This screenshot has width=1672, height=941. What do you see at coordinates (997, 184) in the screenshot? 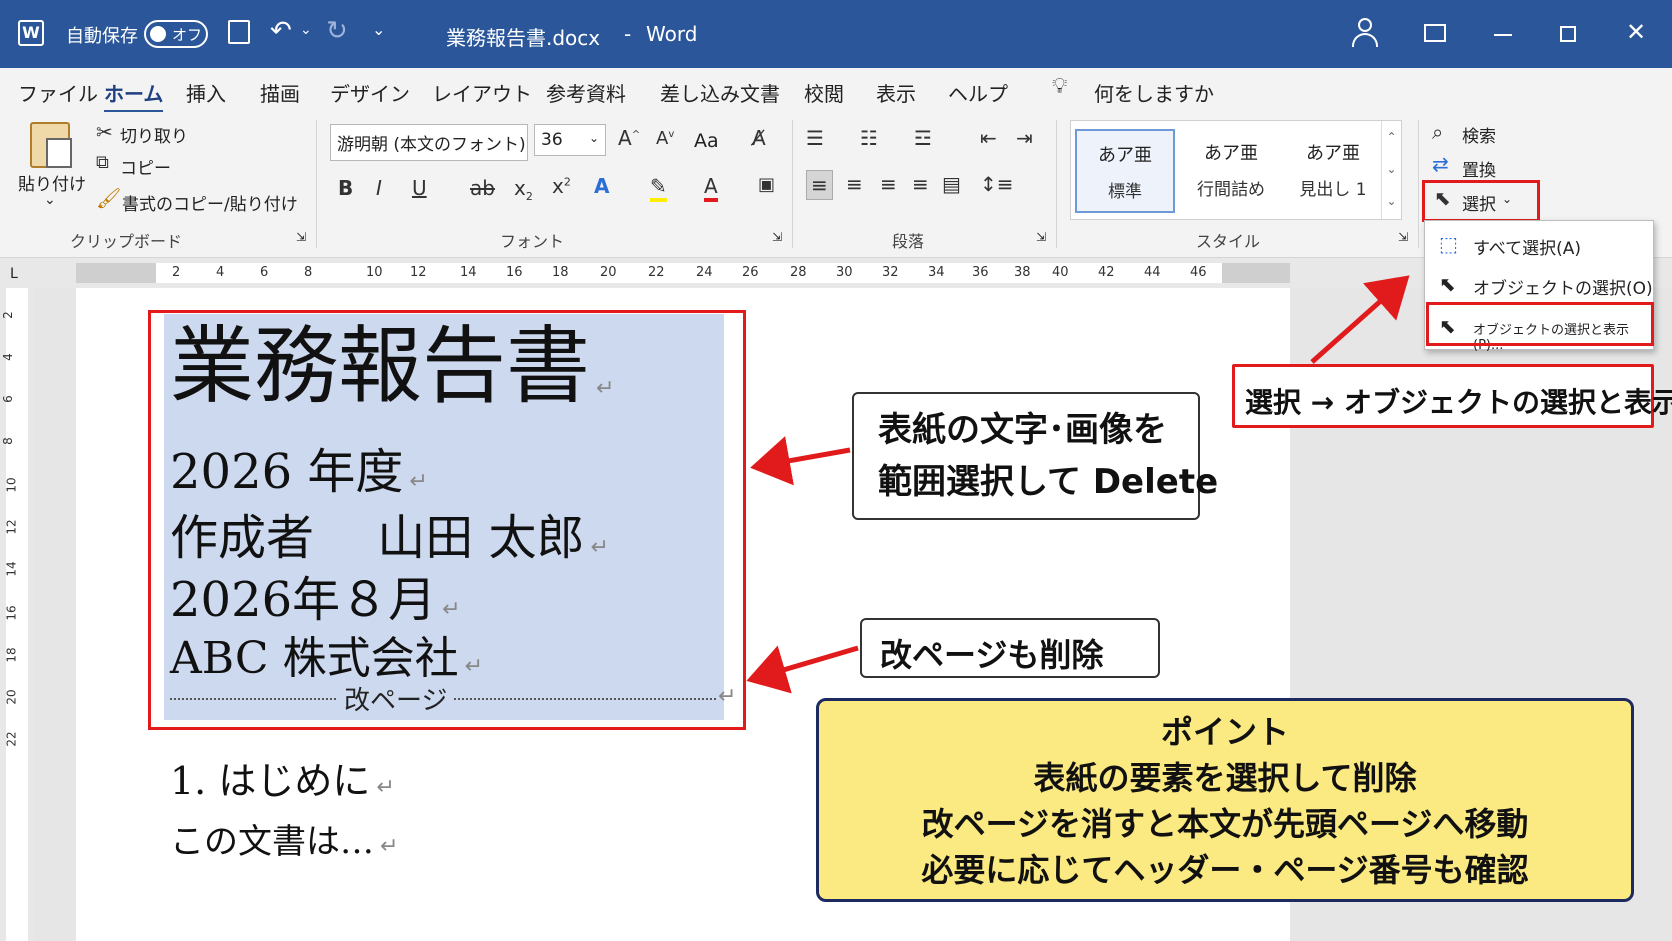
I see `line-spacing-icon: ↕≡` at bounding box center [997, 184].